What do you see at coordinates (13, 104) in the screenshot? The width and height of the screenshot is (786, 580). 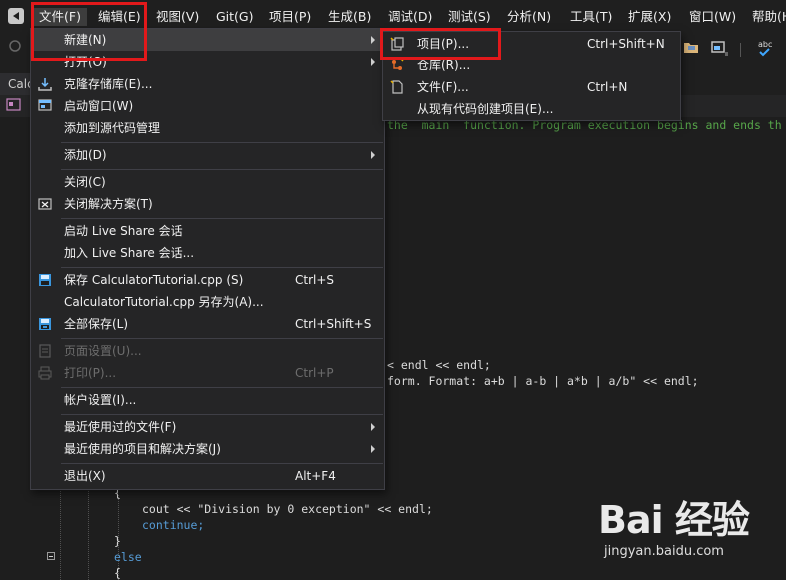 I see `class-view-icon` at bounding box center [13, 104].